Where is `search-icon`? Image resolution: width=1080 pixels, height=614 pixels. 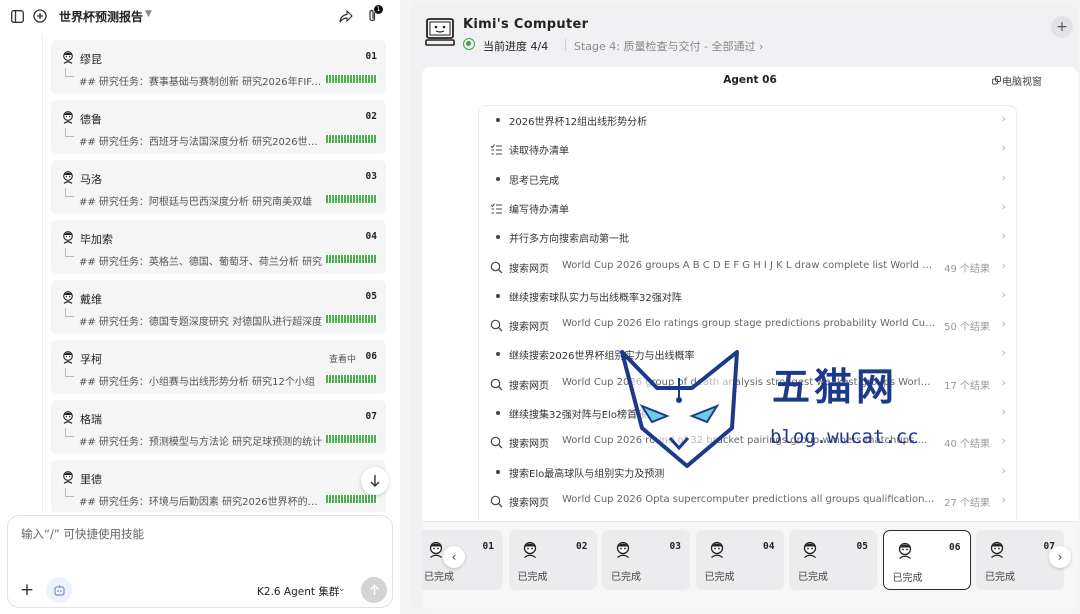 search-icon is located at coordinates (496, 442).